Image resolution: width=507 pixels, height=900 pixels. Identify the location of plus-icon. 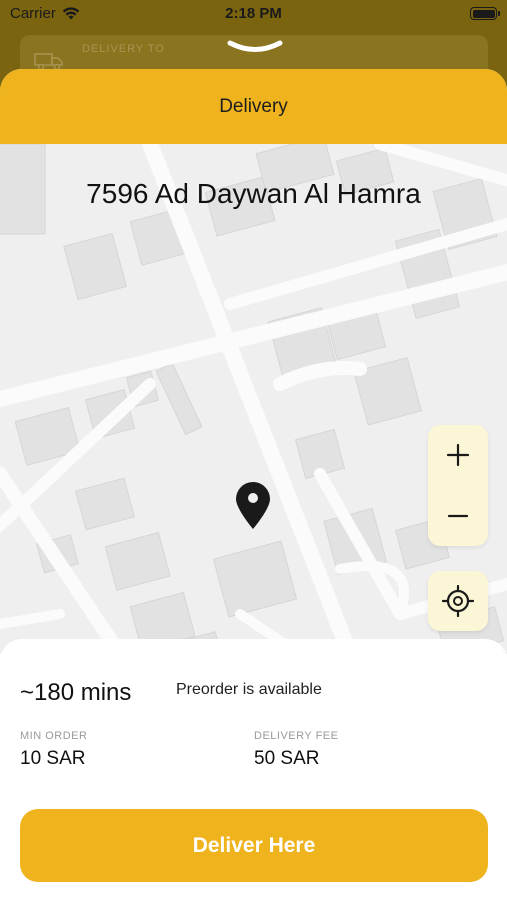
(458, 455).